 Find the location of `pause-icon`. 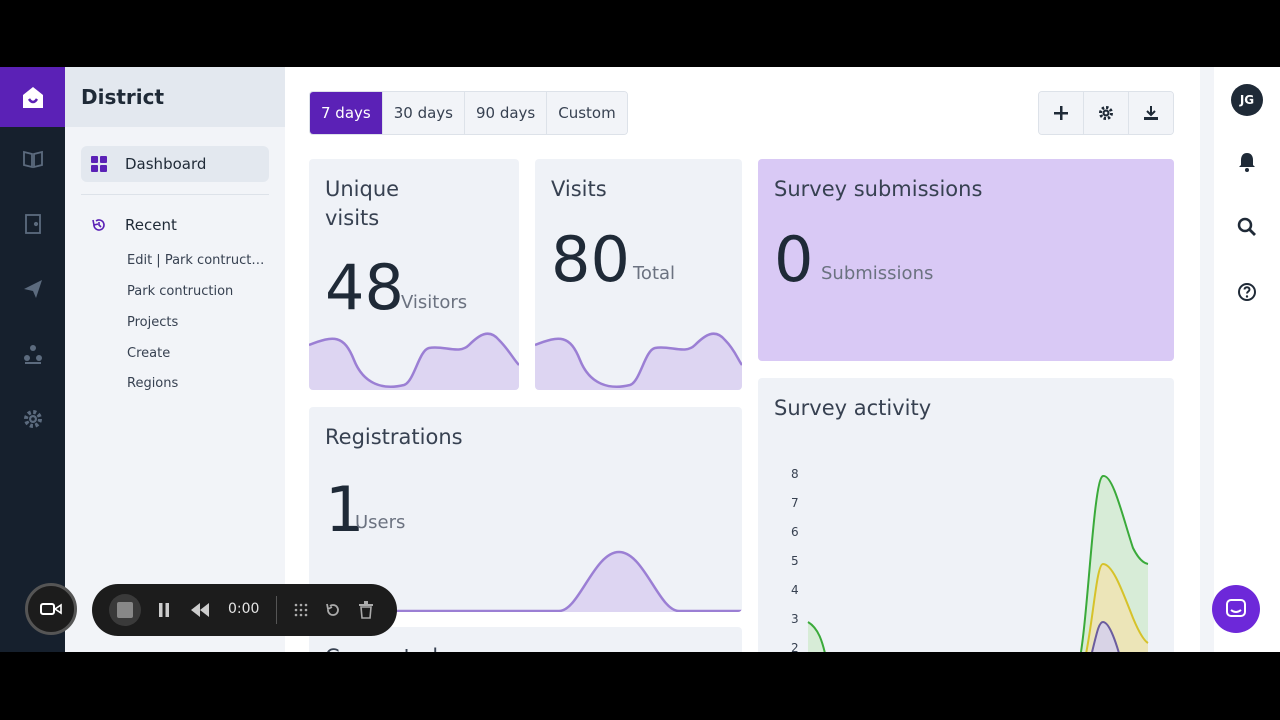

pause-icon is located at coordinates (164, 610).